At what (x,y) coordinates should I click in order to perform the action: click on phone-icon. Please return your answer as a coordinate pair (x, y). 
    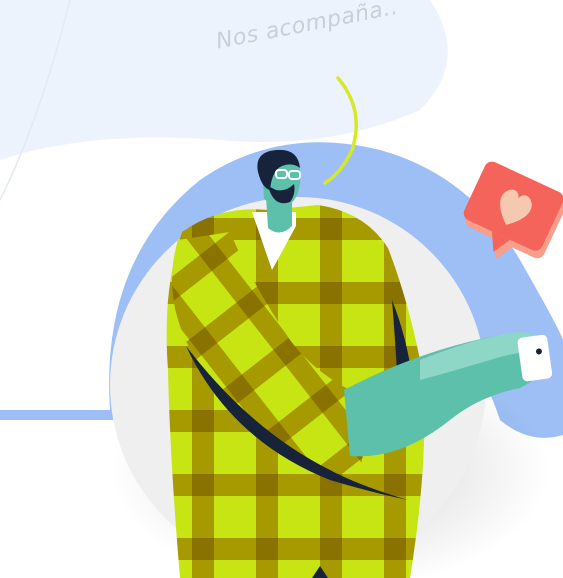
    Looking at the image, I should click on (535, 358).